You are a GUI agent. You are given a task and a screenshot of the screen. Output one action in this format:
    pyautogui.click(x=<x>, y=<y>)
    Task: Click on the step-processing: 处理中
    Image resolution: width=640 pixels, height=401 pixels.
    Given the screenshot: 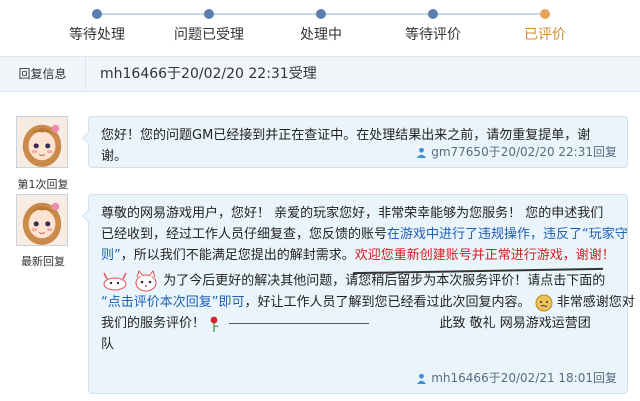 What is the action you would take?
    pyautogui.click(x=321, y=35)
    